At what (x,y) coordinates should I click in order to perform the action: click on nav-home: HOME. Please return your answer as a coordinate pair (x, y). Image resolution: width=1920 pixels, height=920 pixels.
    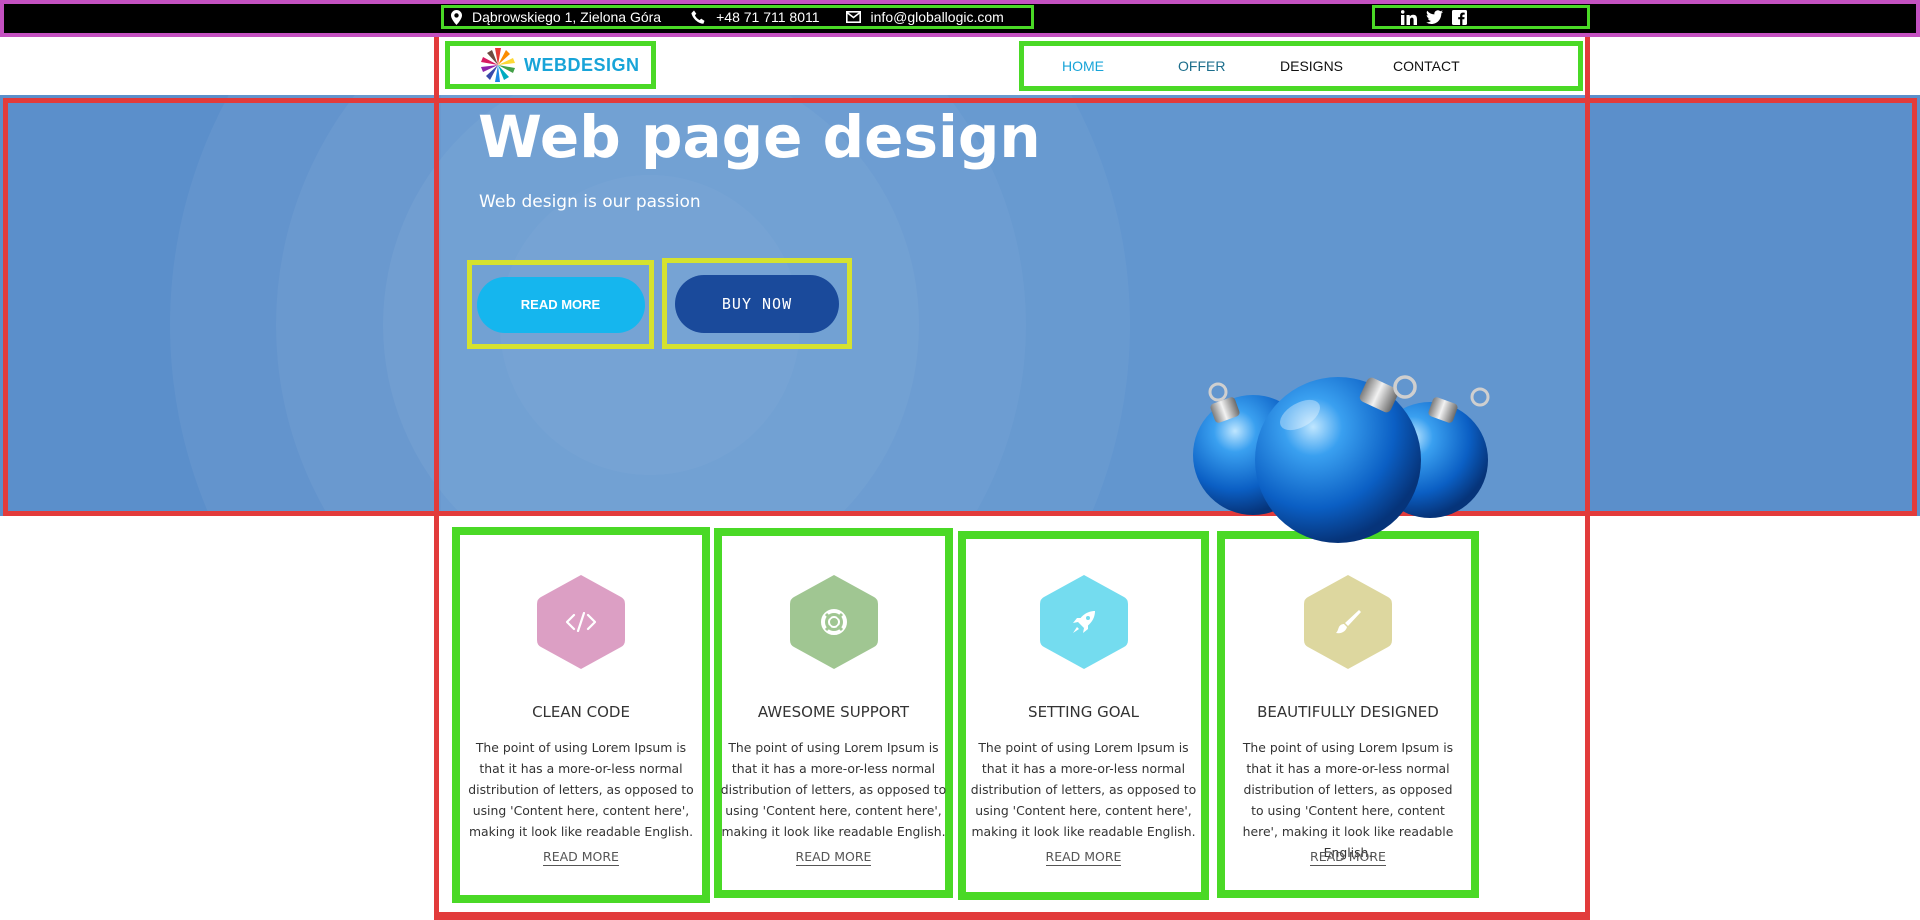
    Looking at the image, I should click on (1120, 66).